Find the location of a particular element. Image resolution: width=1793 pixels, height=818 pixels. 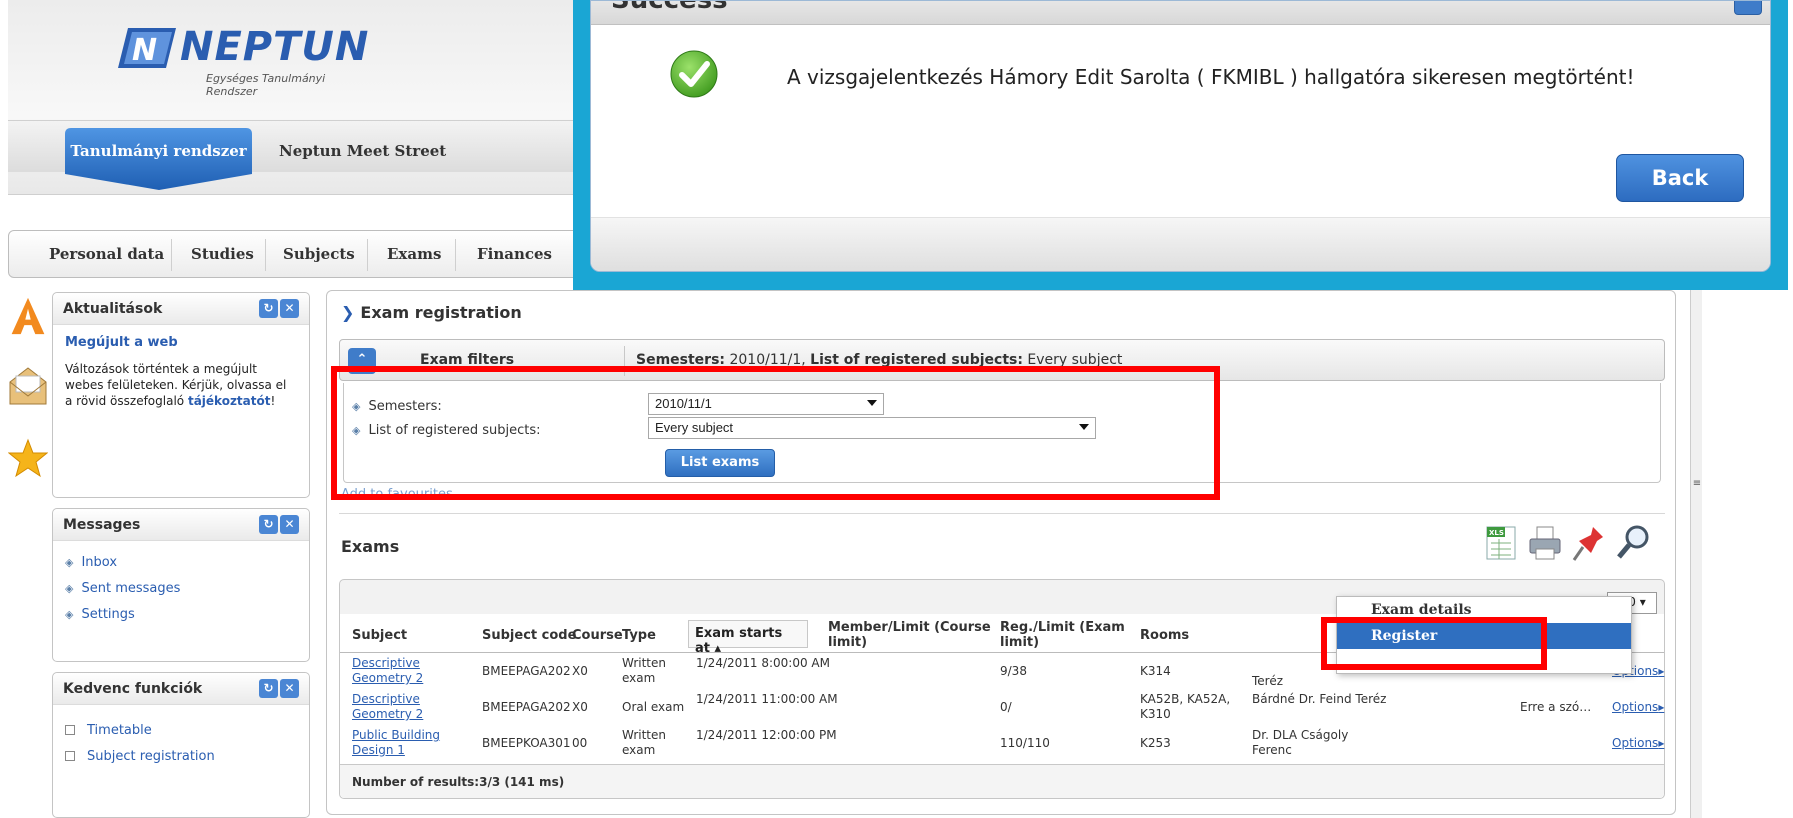

col-exam-starts: Exam starts at ▴ is located at coordinates (748, 638).